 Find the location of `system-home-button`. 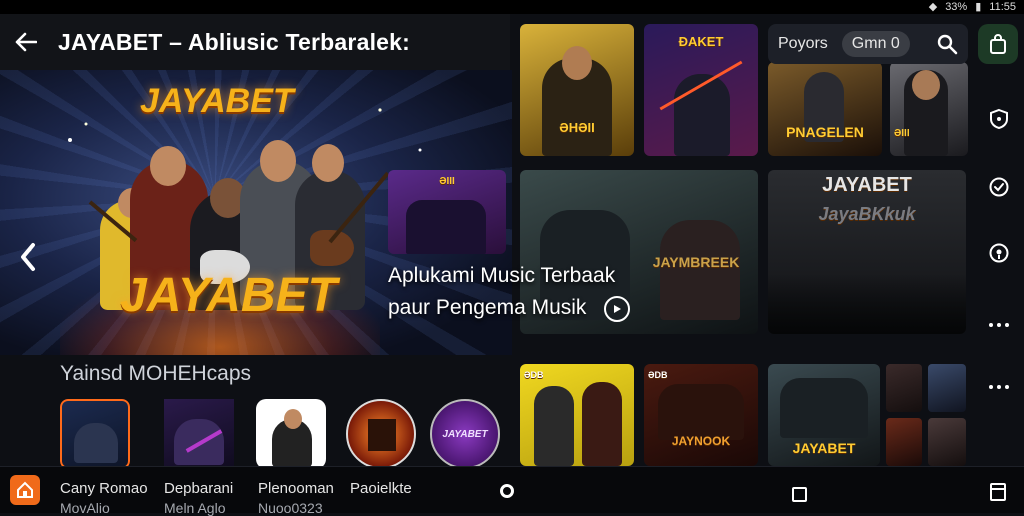

system-home-button is located at coordinates (507, 491).